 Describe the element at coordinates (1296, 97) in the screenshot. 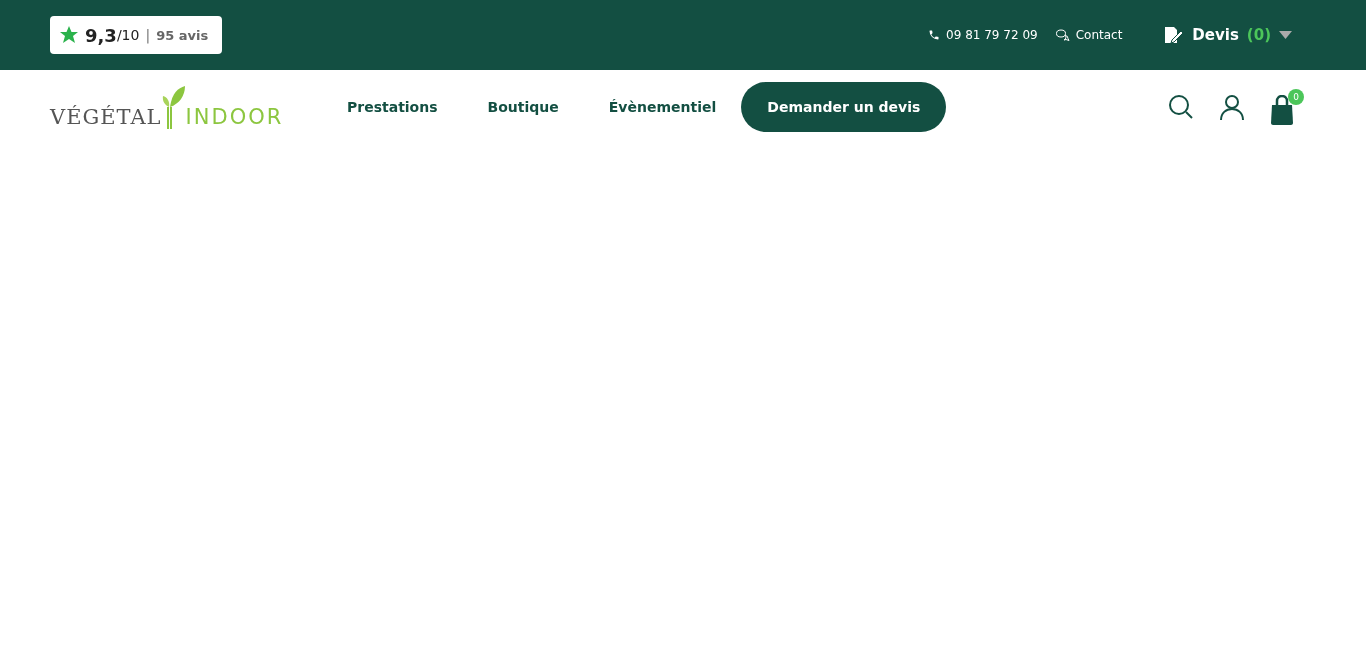

I see `cart-count: 0` at that location.